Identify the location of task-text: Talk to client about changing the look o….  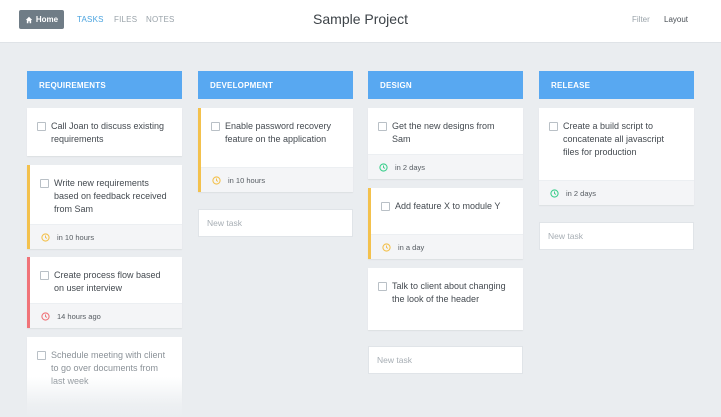
(449, 292).